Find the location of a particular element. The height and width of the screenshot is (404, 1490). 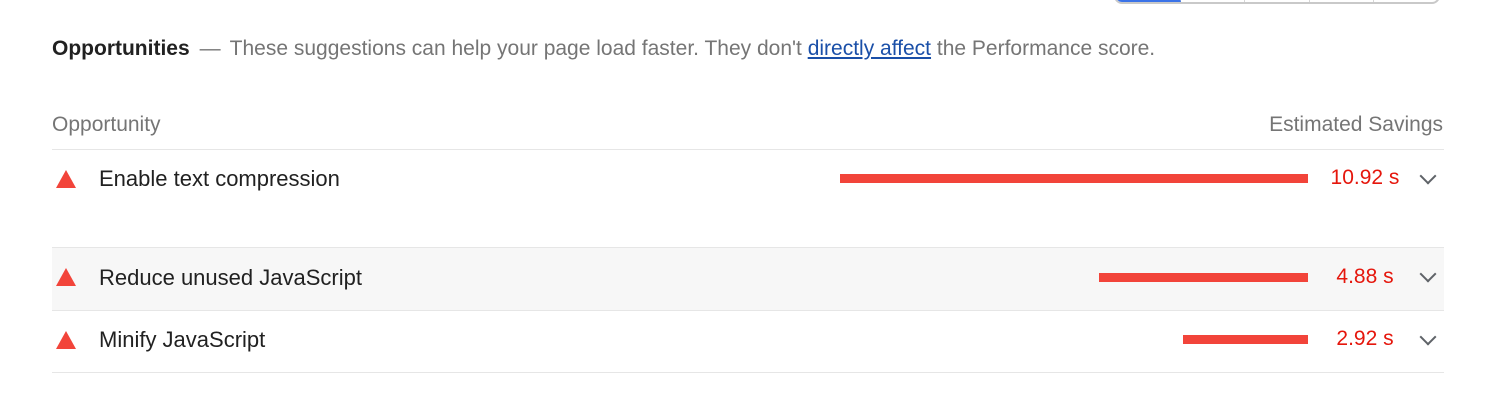

opportunity-title: Enable text compression is located at coordinates (219, 178).